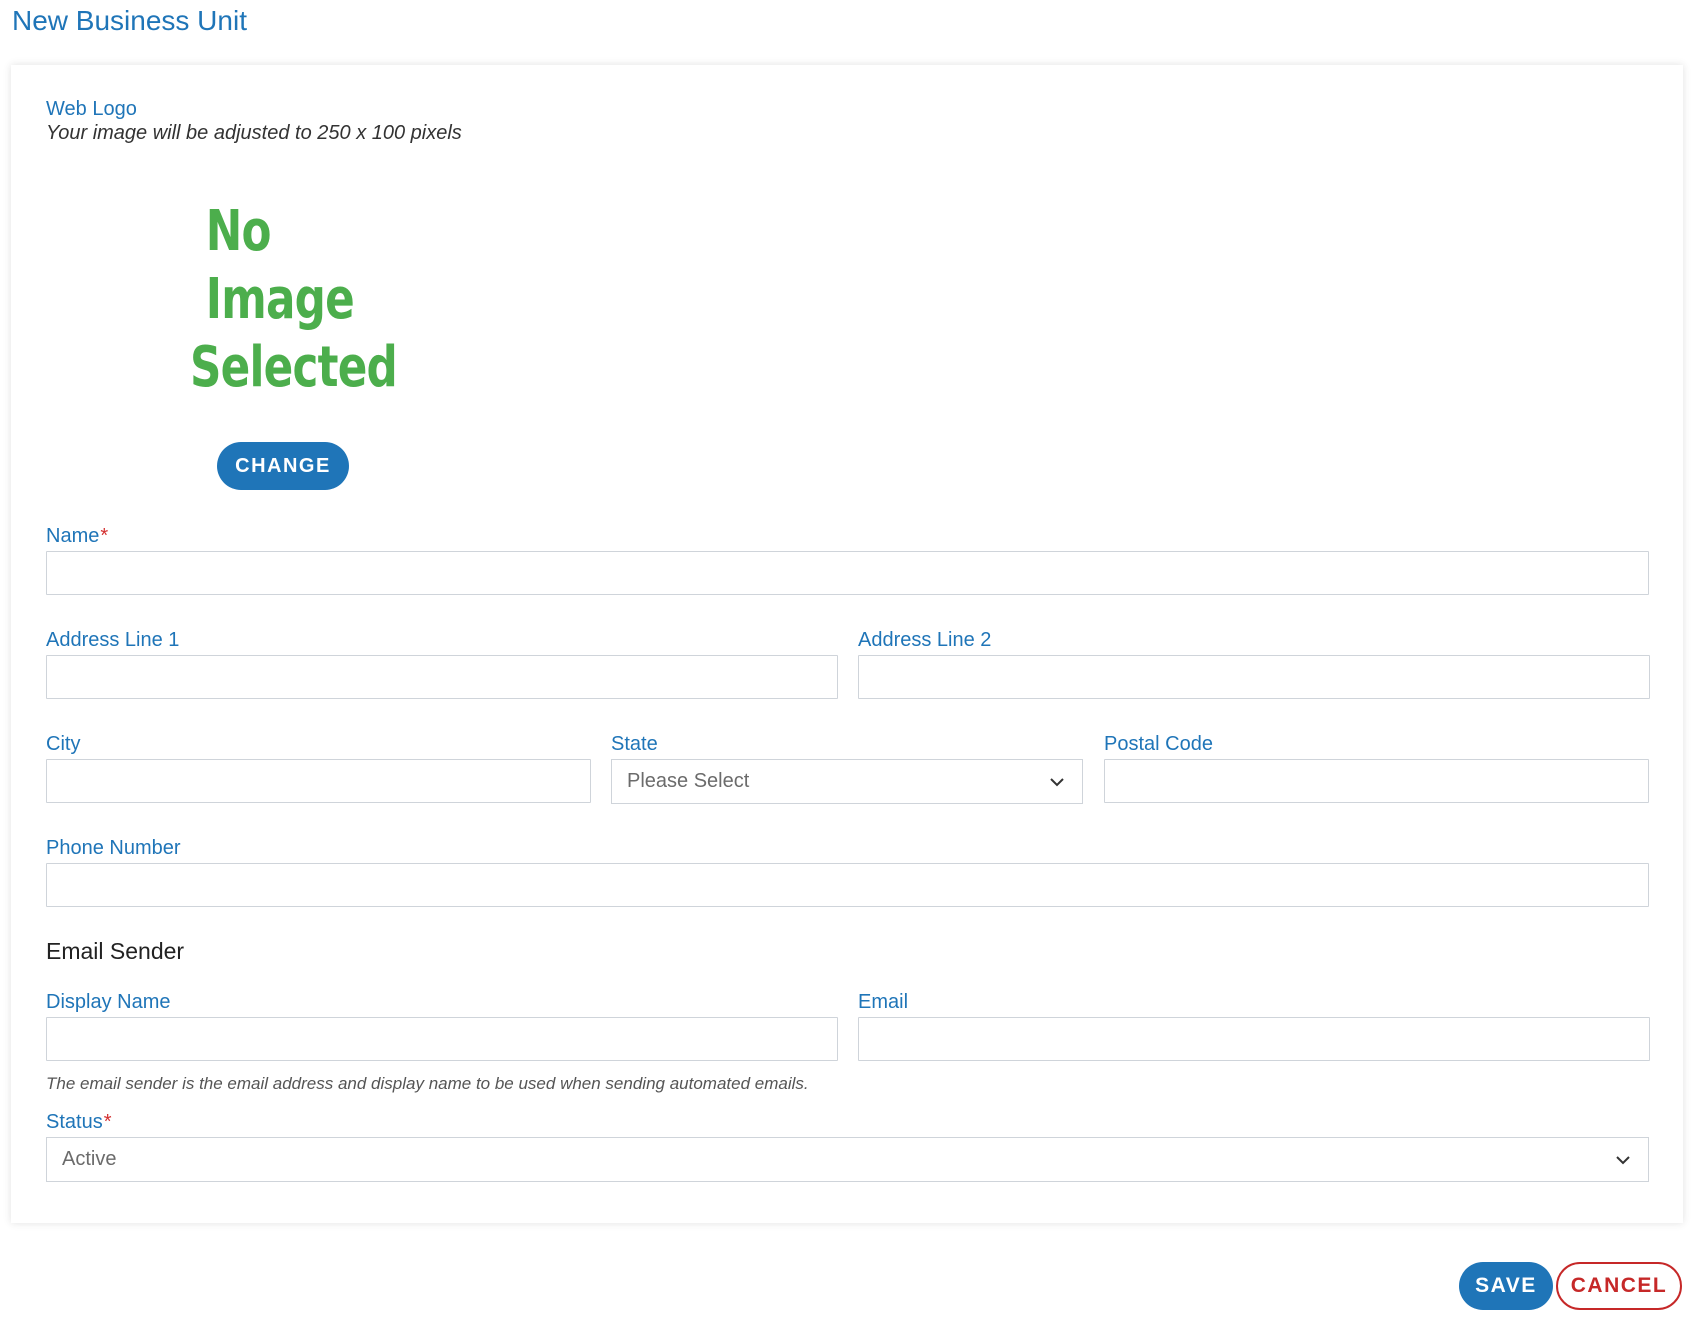 Image resolution: width=1696 pixels, height=1322 pixels. Describe the element at coordinates (1254, 677) in the screenshot. I see `address-line-2-input` at that location.